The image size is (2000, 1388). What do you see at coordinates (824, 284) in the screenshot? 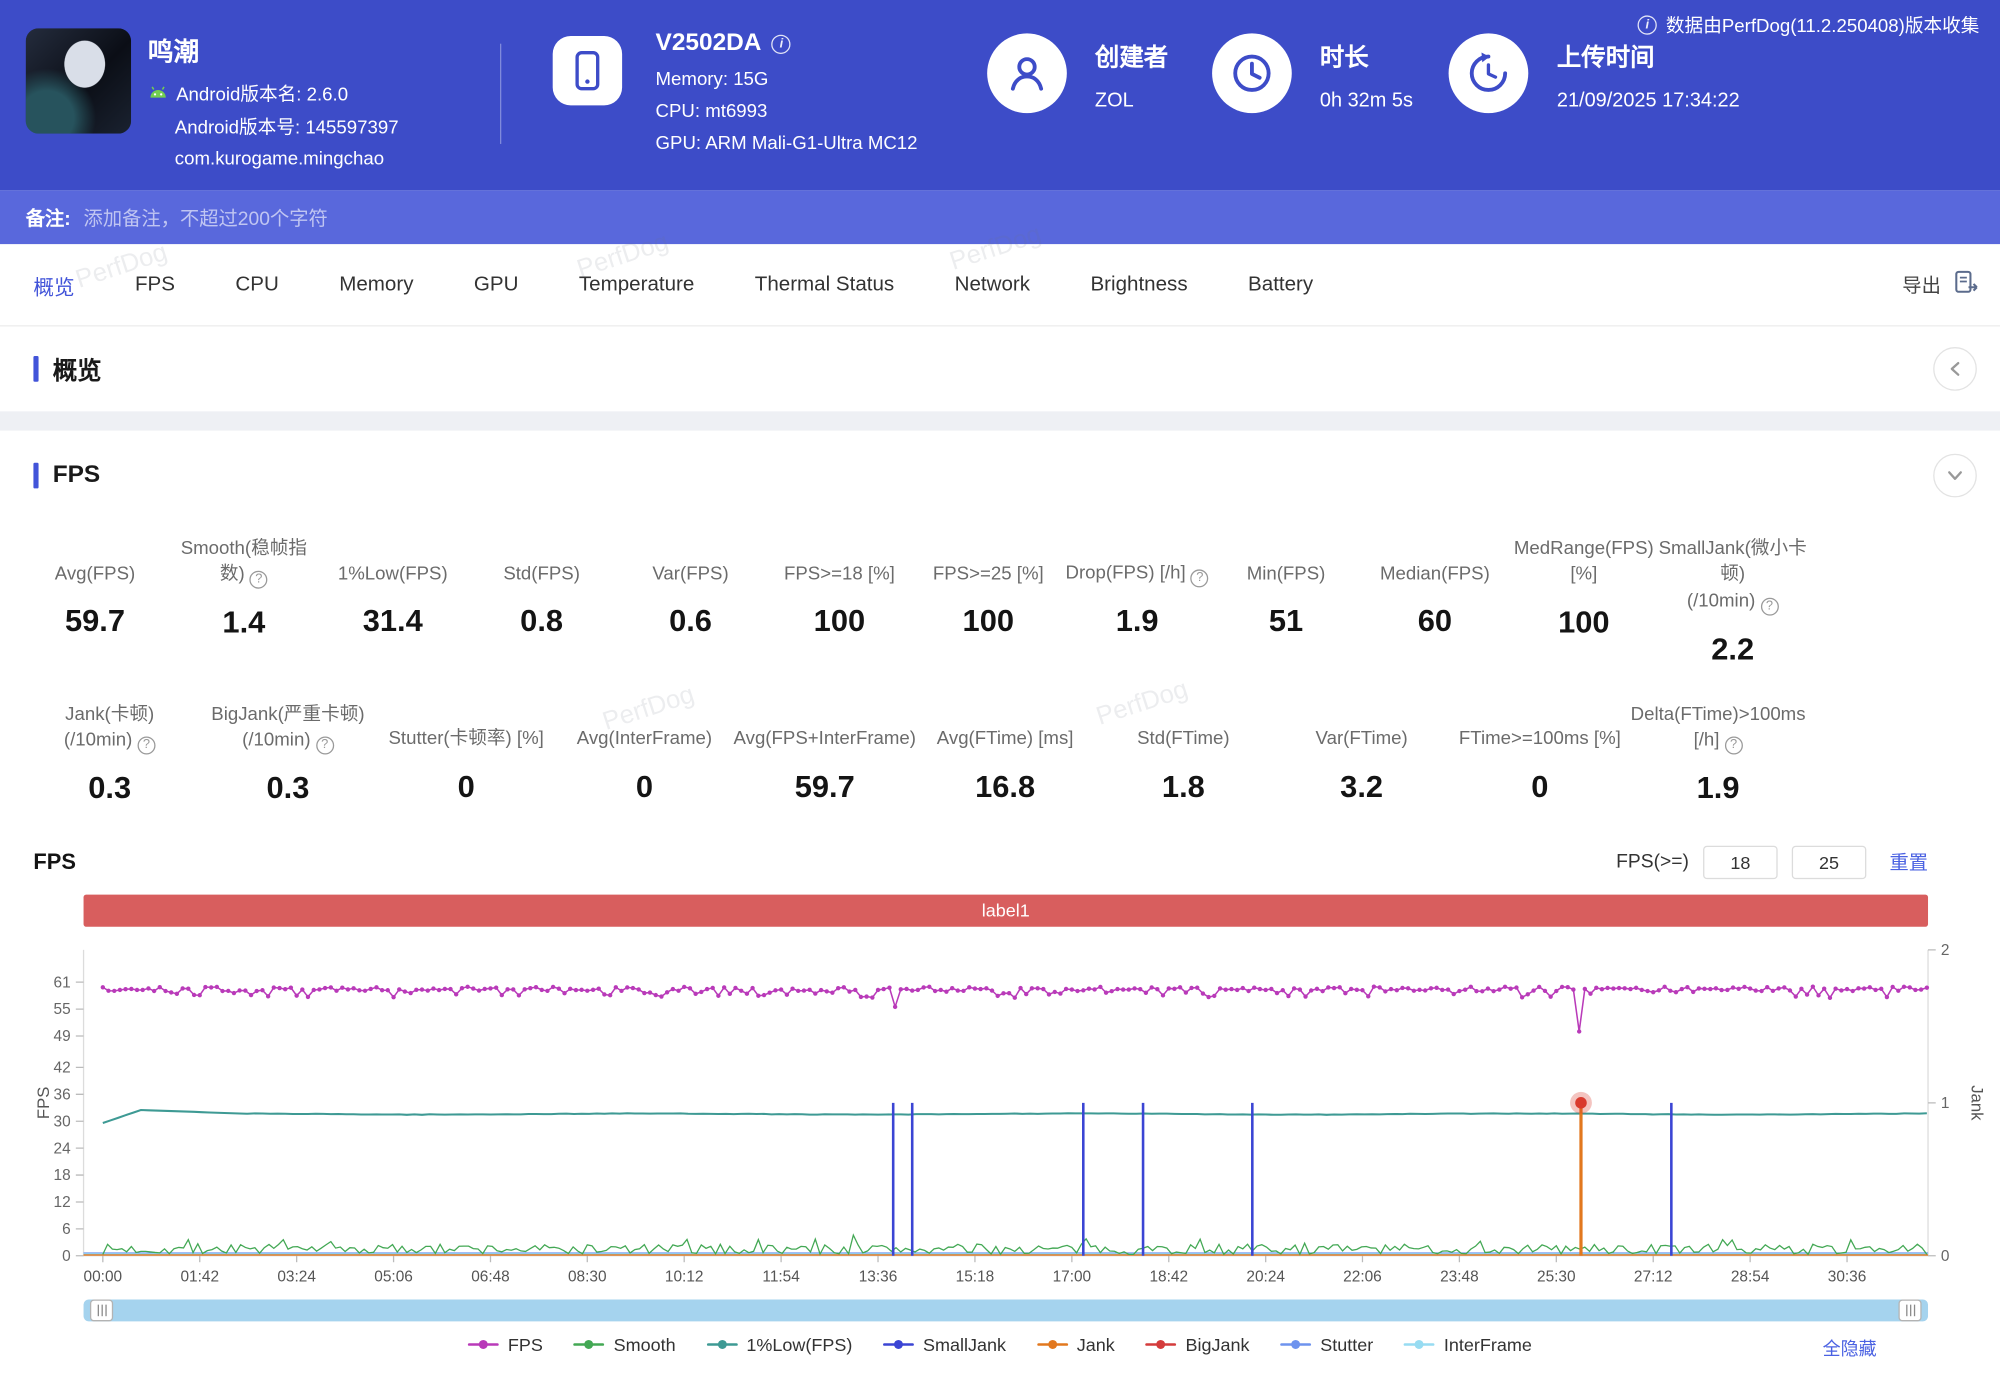
I see `tab-thermal-status: Thermal Status` at bounding box center [824, 284].